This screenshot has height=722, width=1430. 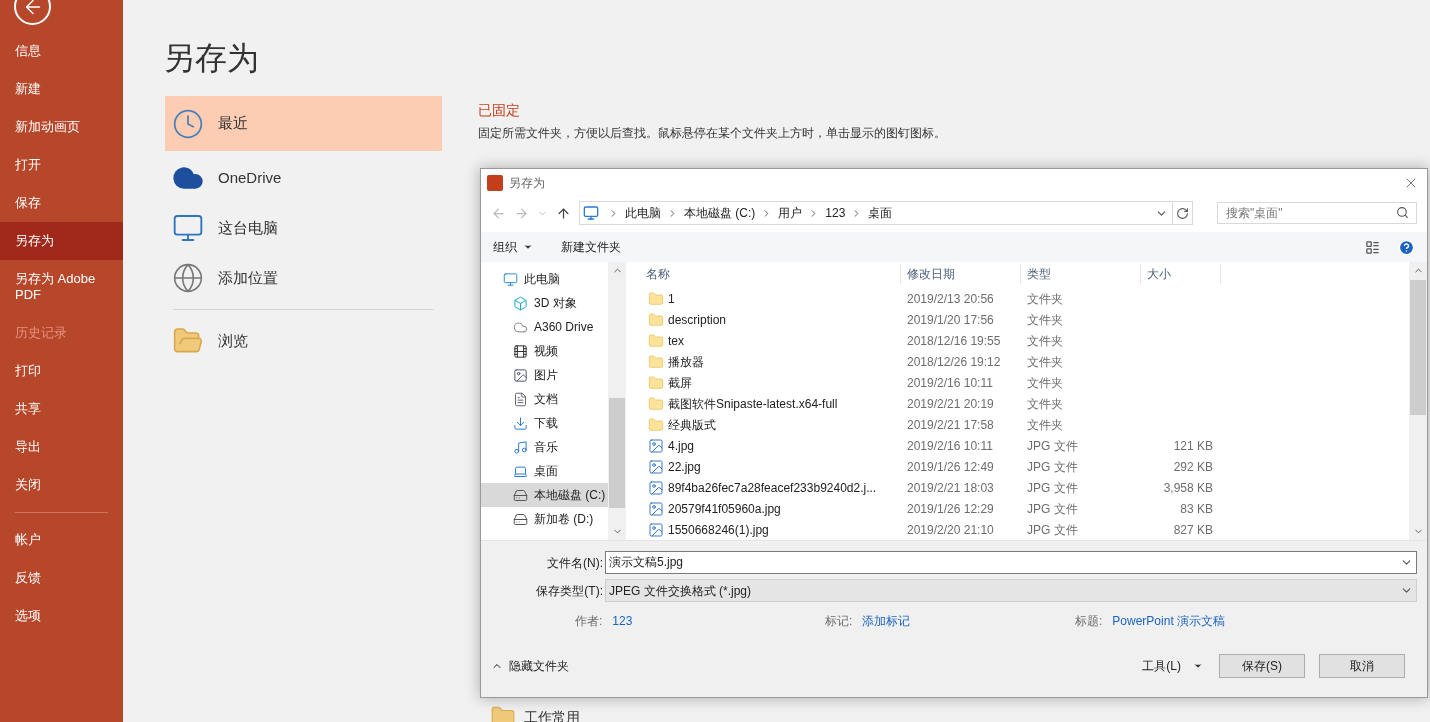 I want to click on sidebar-item: 另存为, so click(x=61, y=241).